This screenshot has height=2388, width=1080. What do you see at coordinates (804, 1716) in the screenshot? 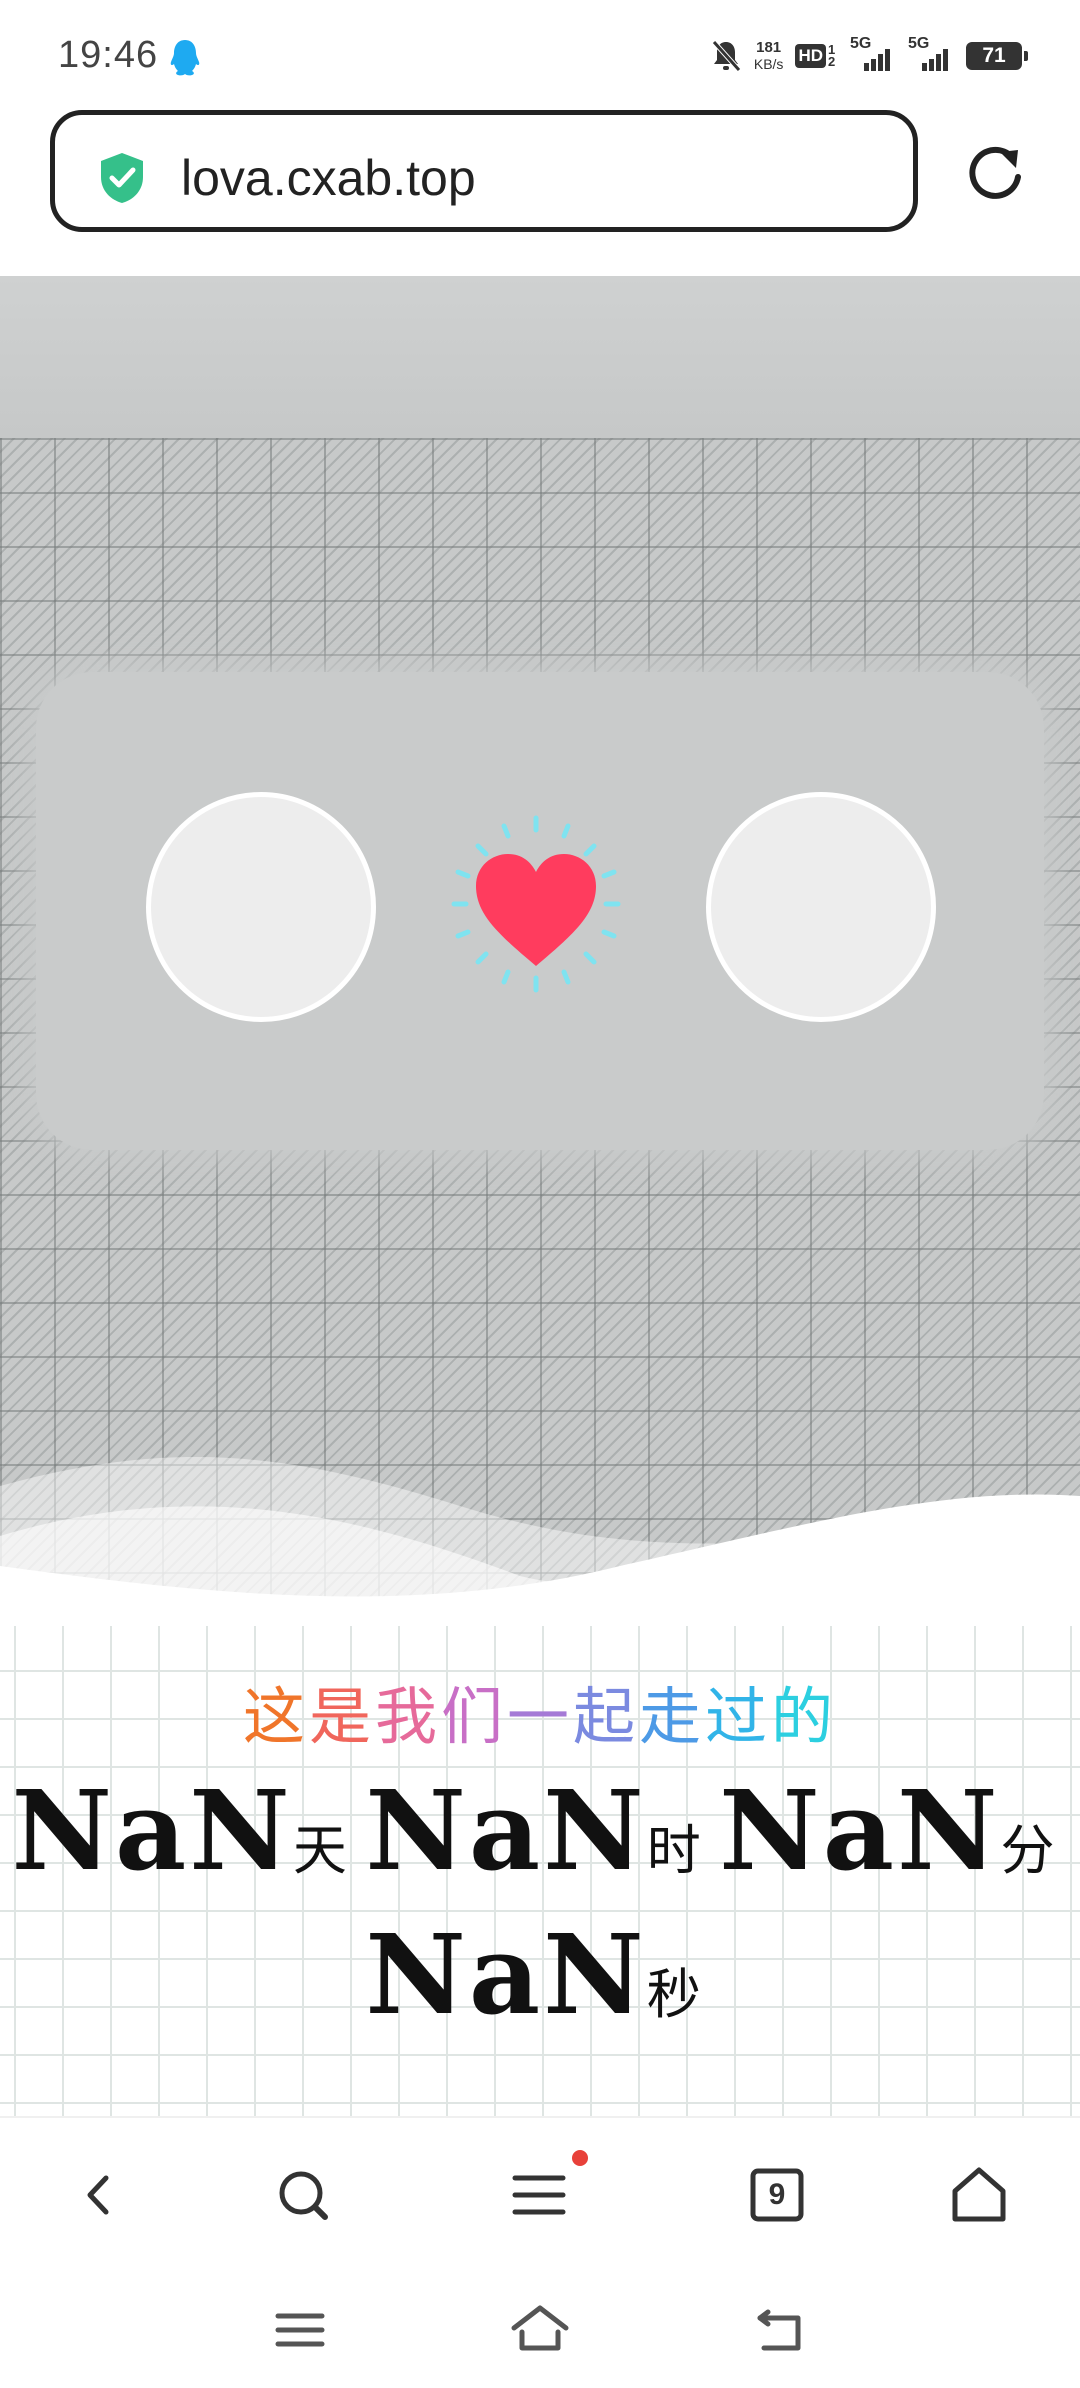
I see `subtitle-char: 的` at bounding box center [804, 1716].